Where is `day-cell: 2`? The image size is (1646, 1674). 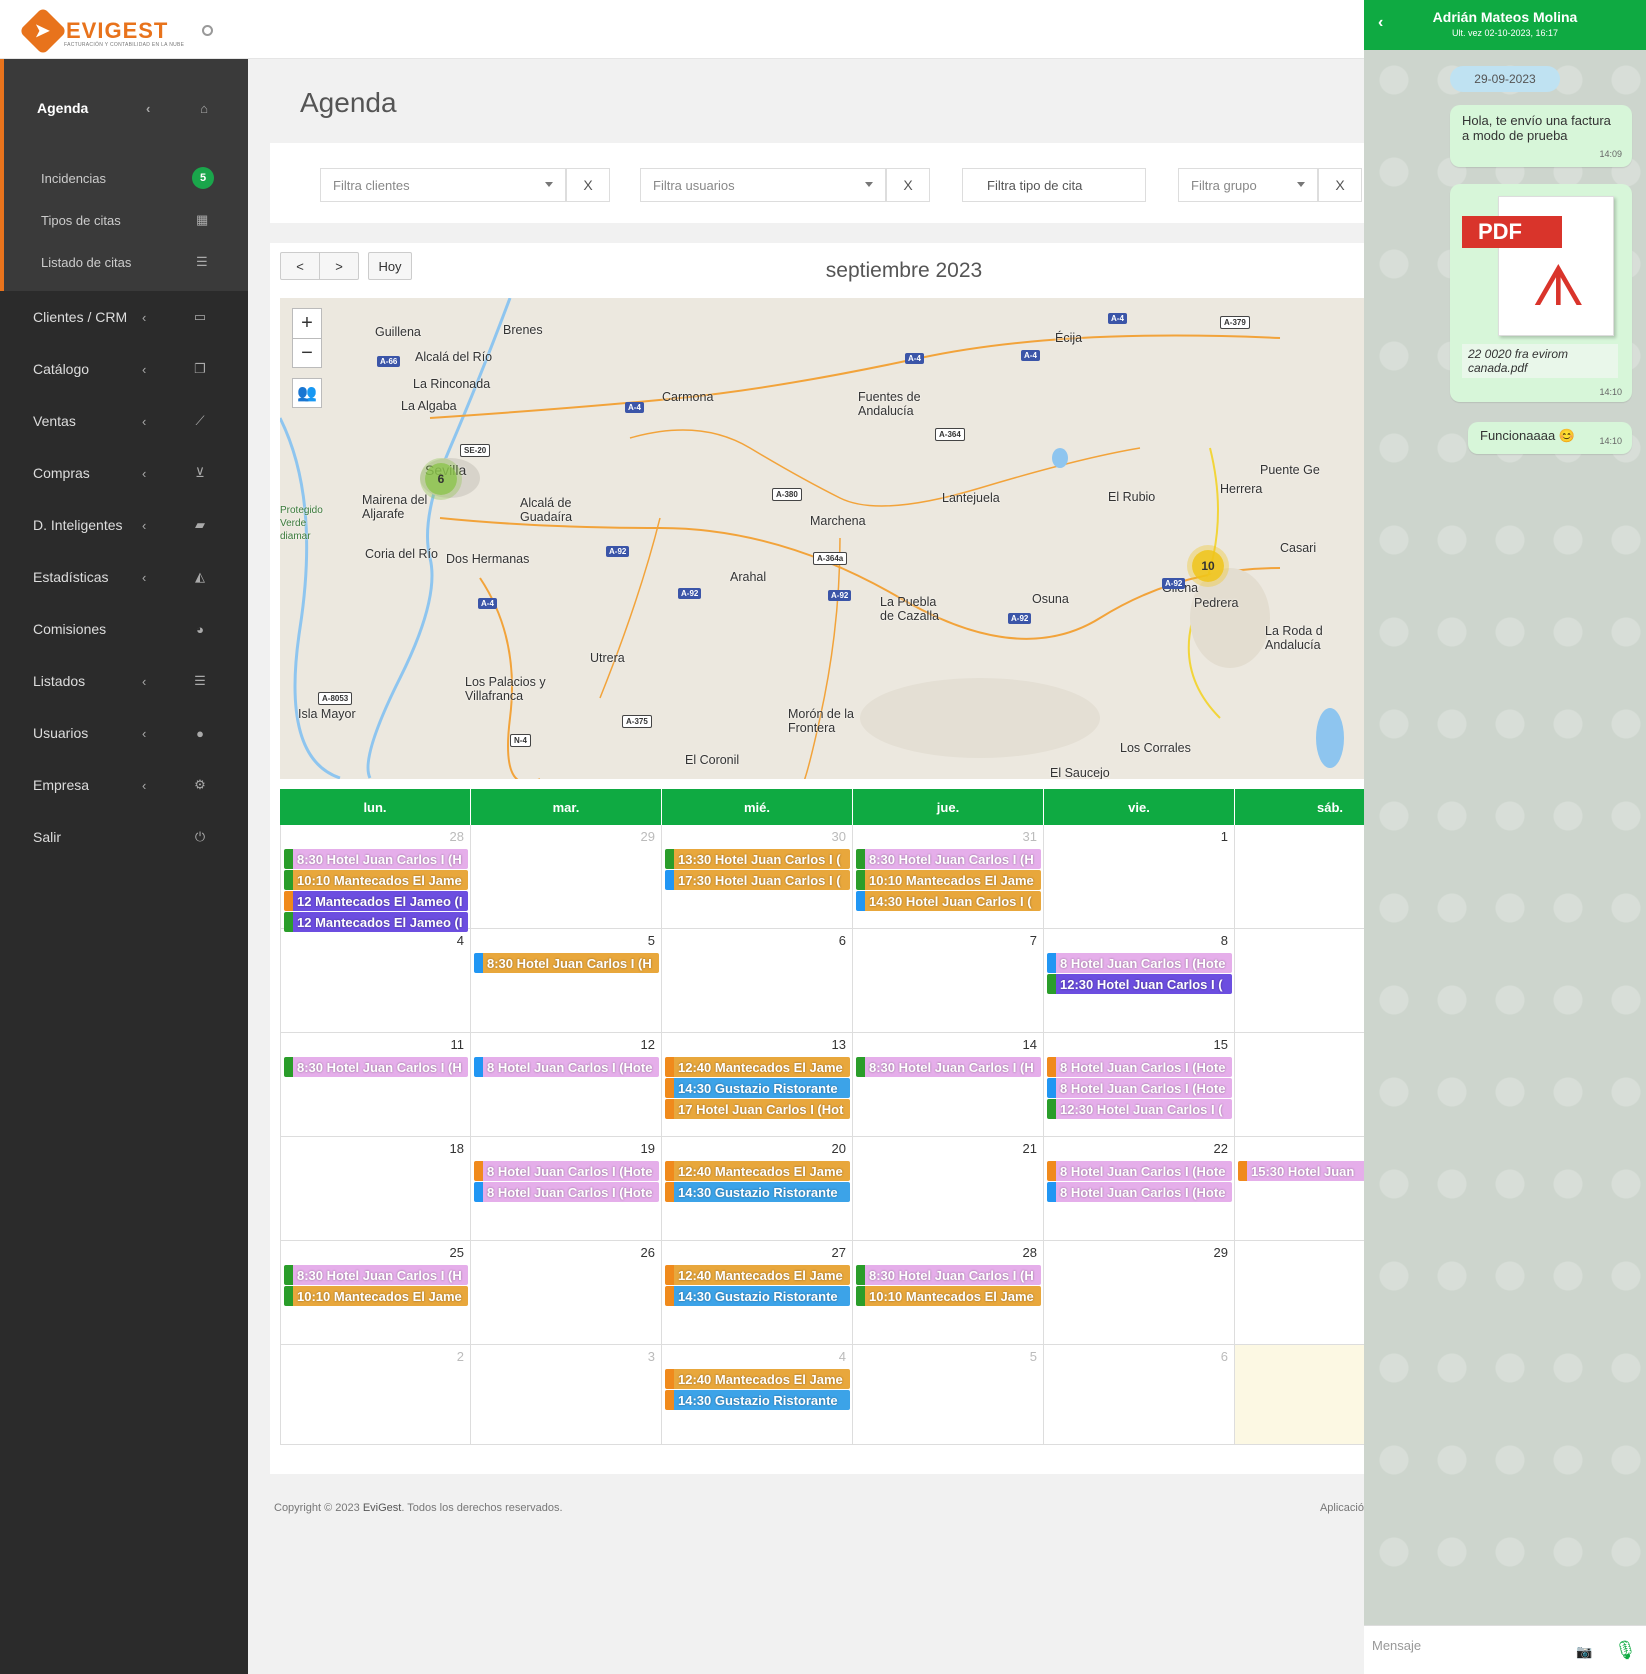
day-cell: 2 is located at coordinates (375, 1394).